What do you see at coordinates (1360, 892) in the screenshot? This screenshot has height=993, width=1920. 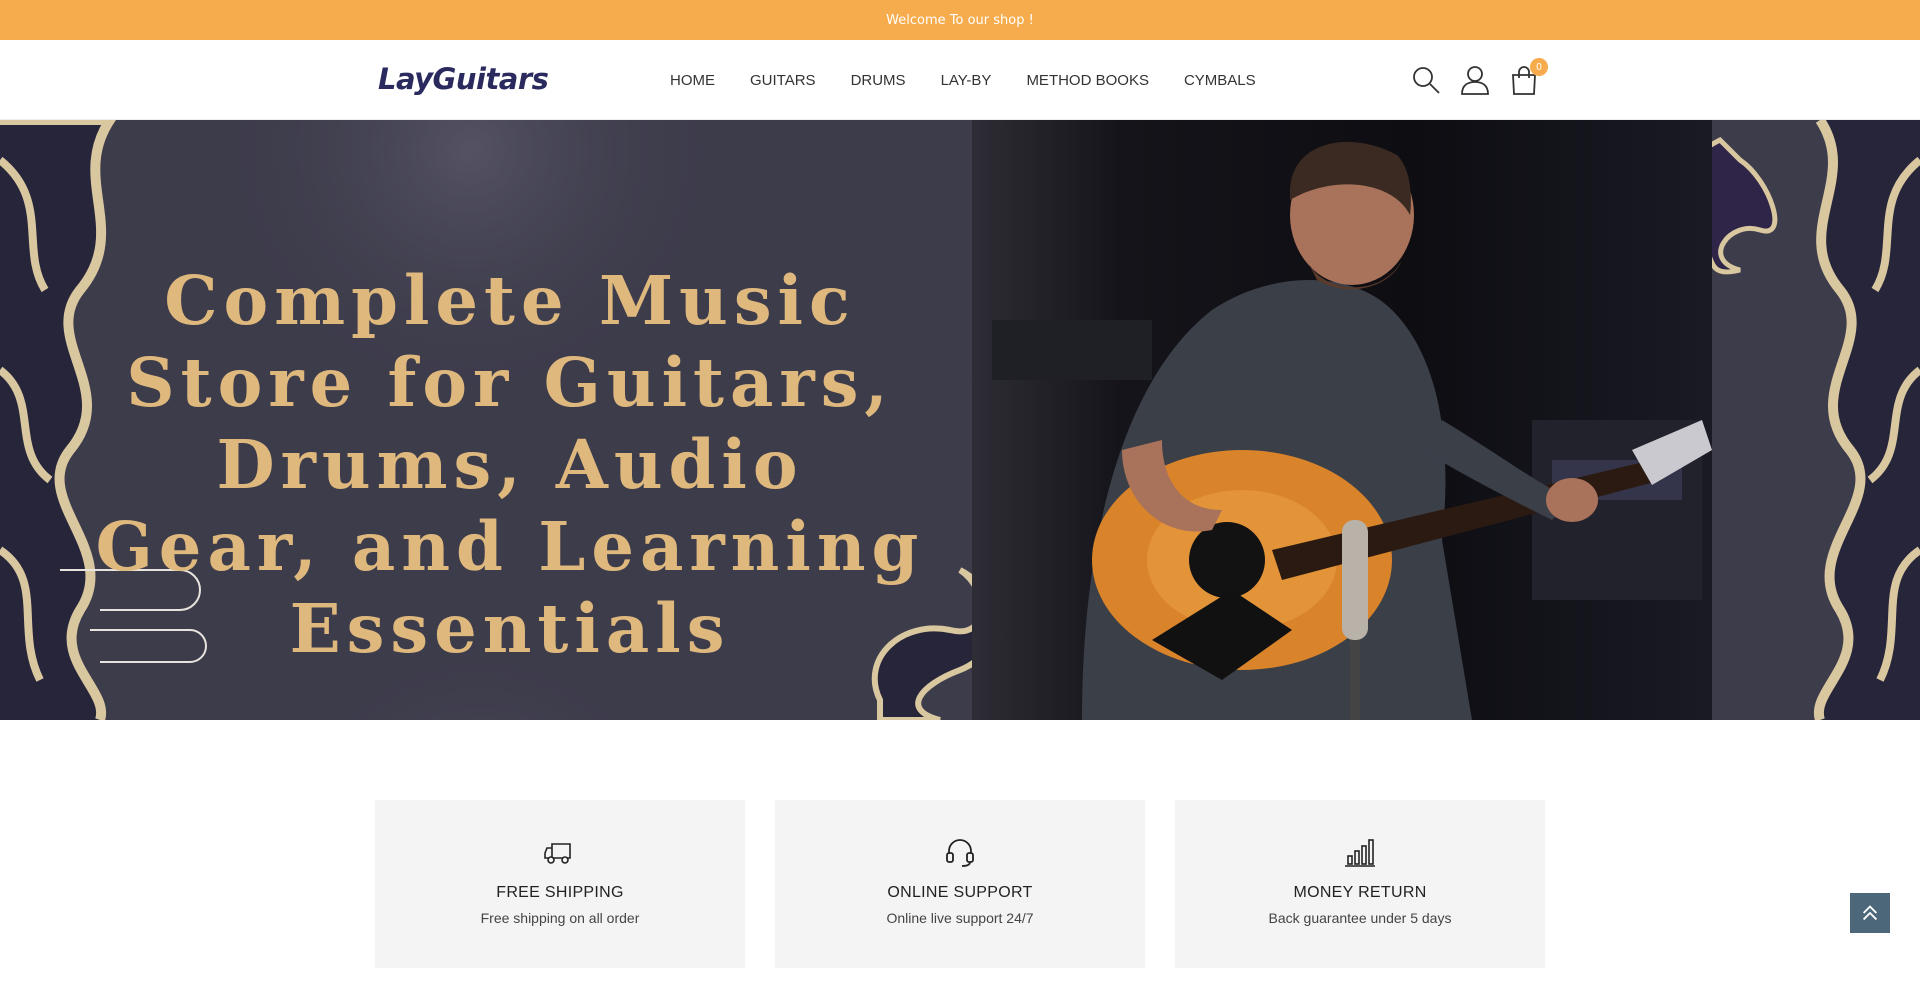 I see `feature-title: MONEY RETURN` at bounding box center [1360, 892].